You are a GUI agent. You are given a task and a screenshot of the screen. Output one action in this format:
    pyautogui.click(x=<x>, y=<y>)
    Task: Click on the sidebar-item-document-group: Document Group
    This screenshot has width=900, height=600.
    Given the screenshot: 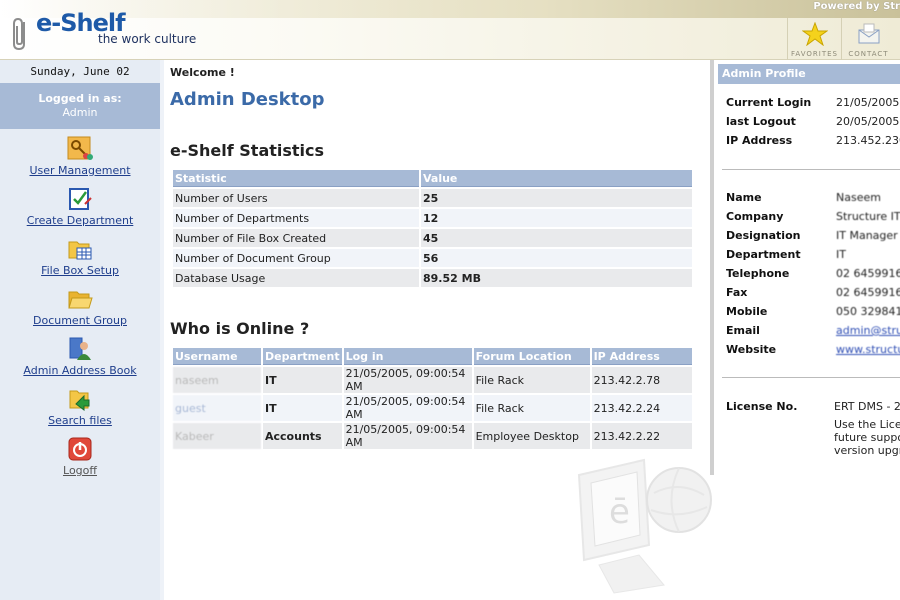 What is the action you would take?
    pyautogui.click(x=80, y=306)
    